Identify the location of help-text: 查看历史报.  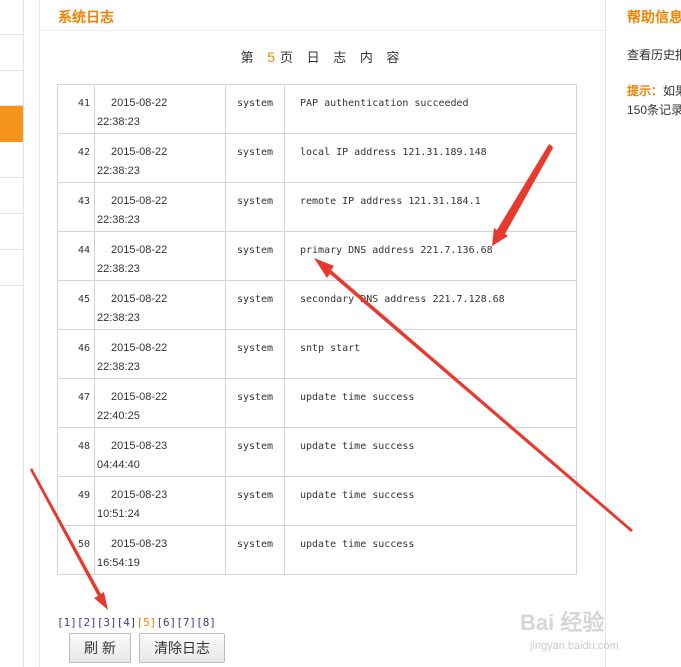
(654, 55).